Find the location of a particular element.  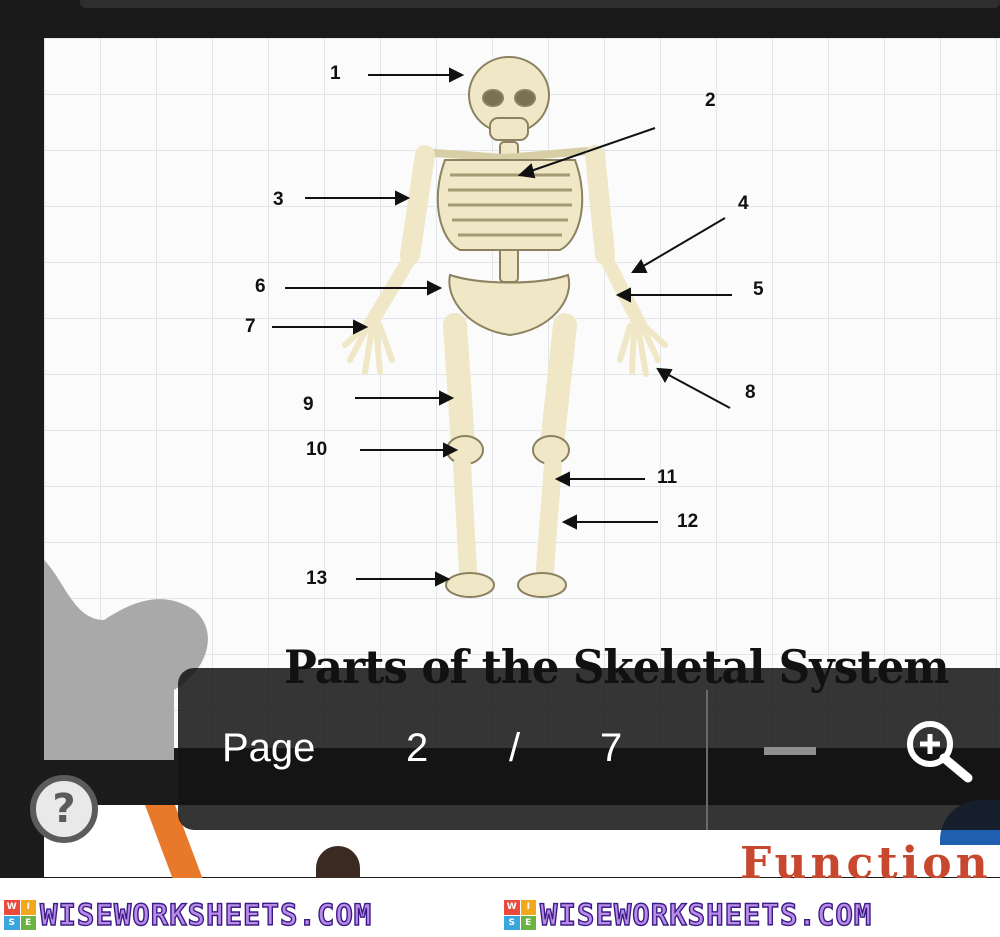

watermark-right: W I S E WISEWORKSHEETS.COM is located at coordinates (688, 915).